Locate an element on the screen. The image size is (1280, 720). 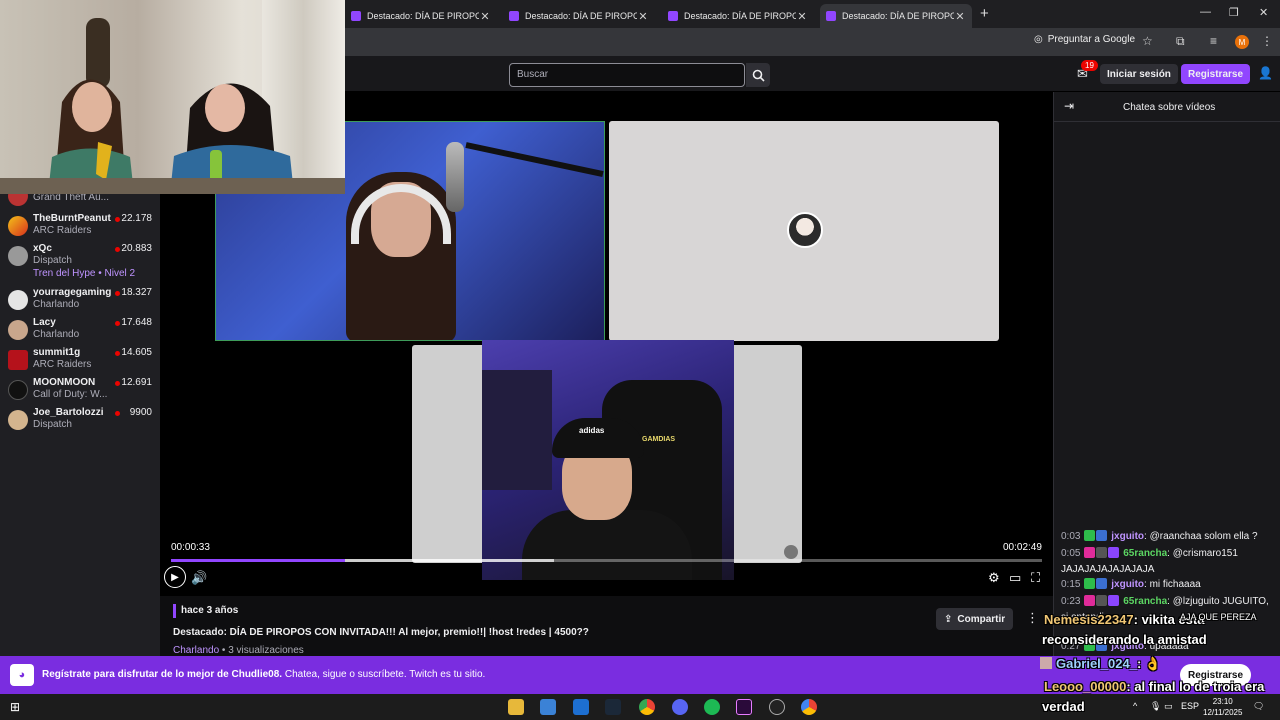
overlay-chat-line: reconsiderando la amistad is located at coordinates (1124, 639).